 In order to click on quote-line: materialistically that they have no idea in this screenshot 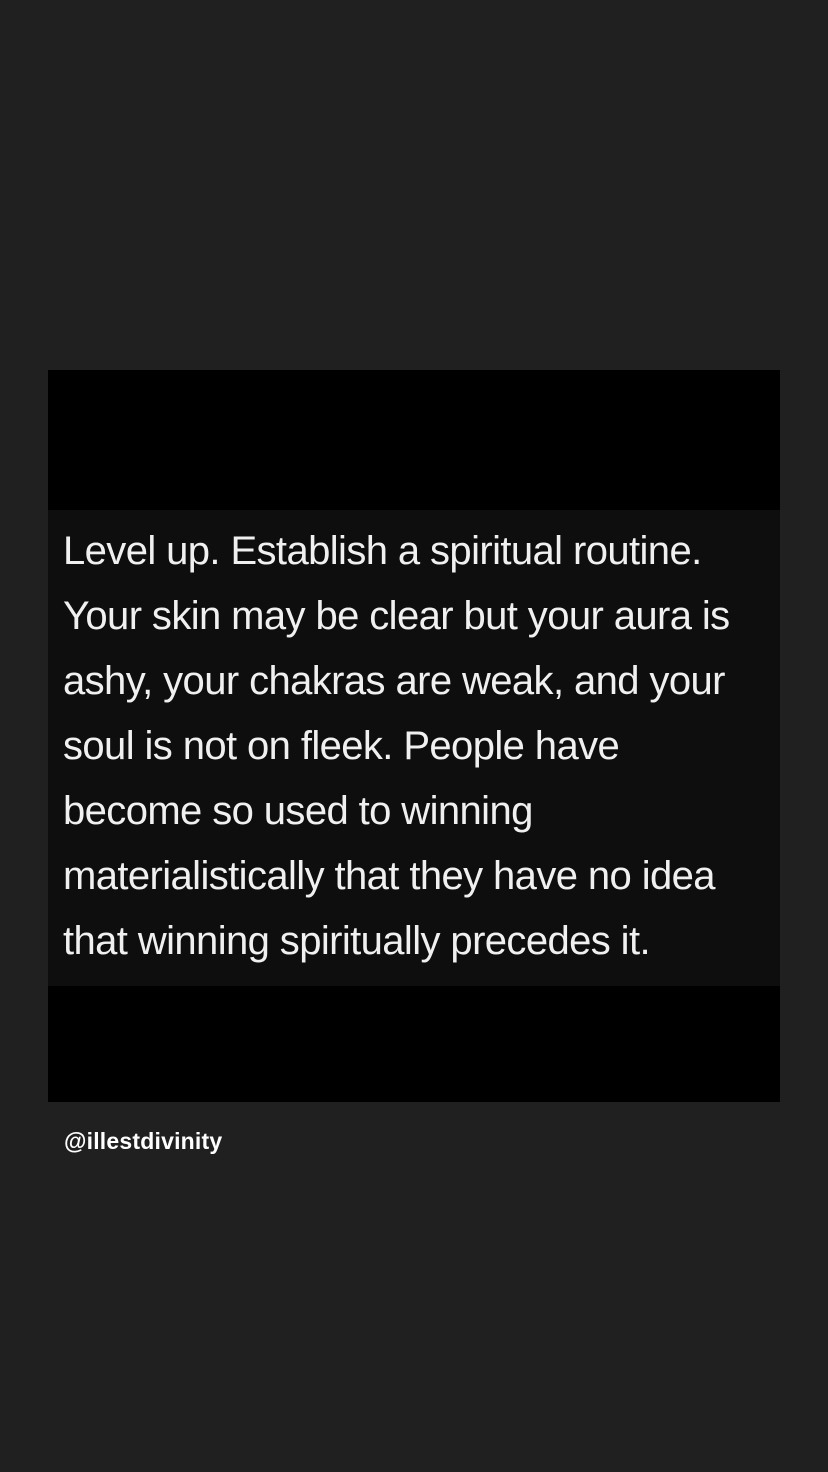, I will do `click(389, 876)`.